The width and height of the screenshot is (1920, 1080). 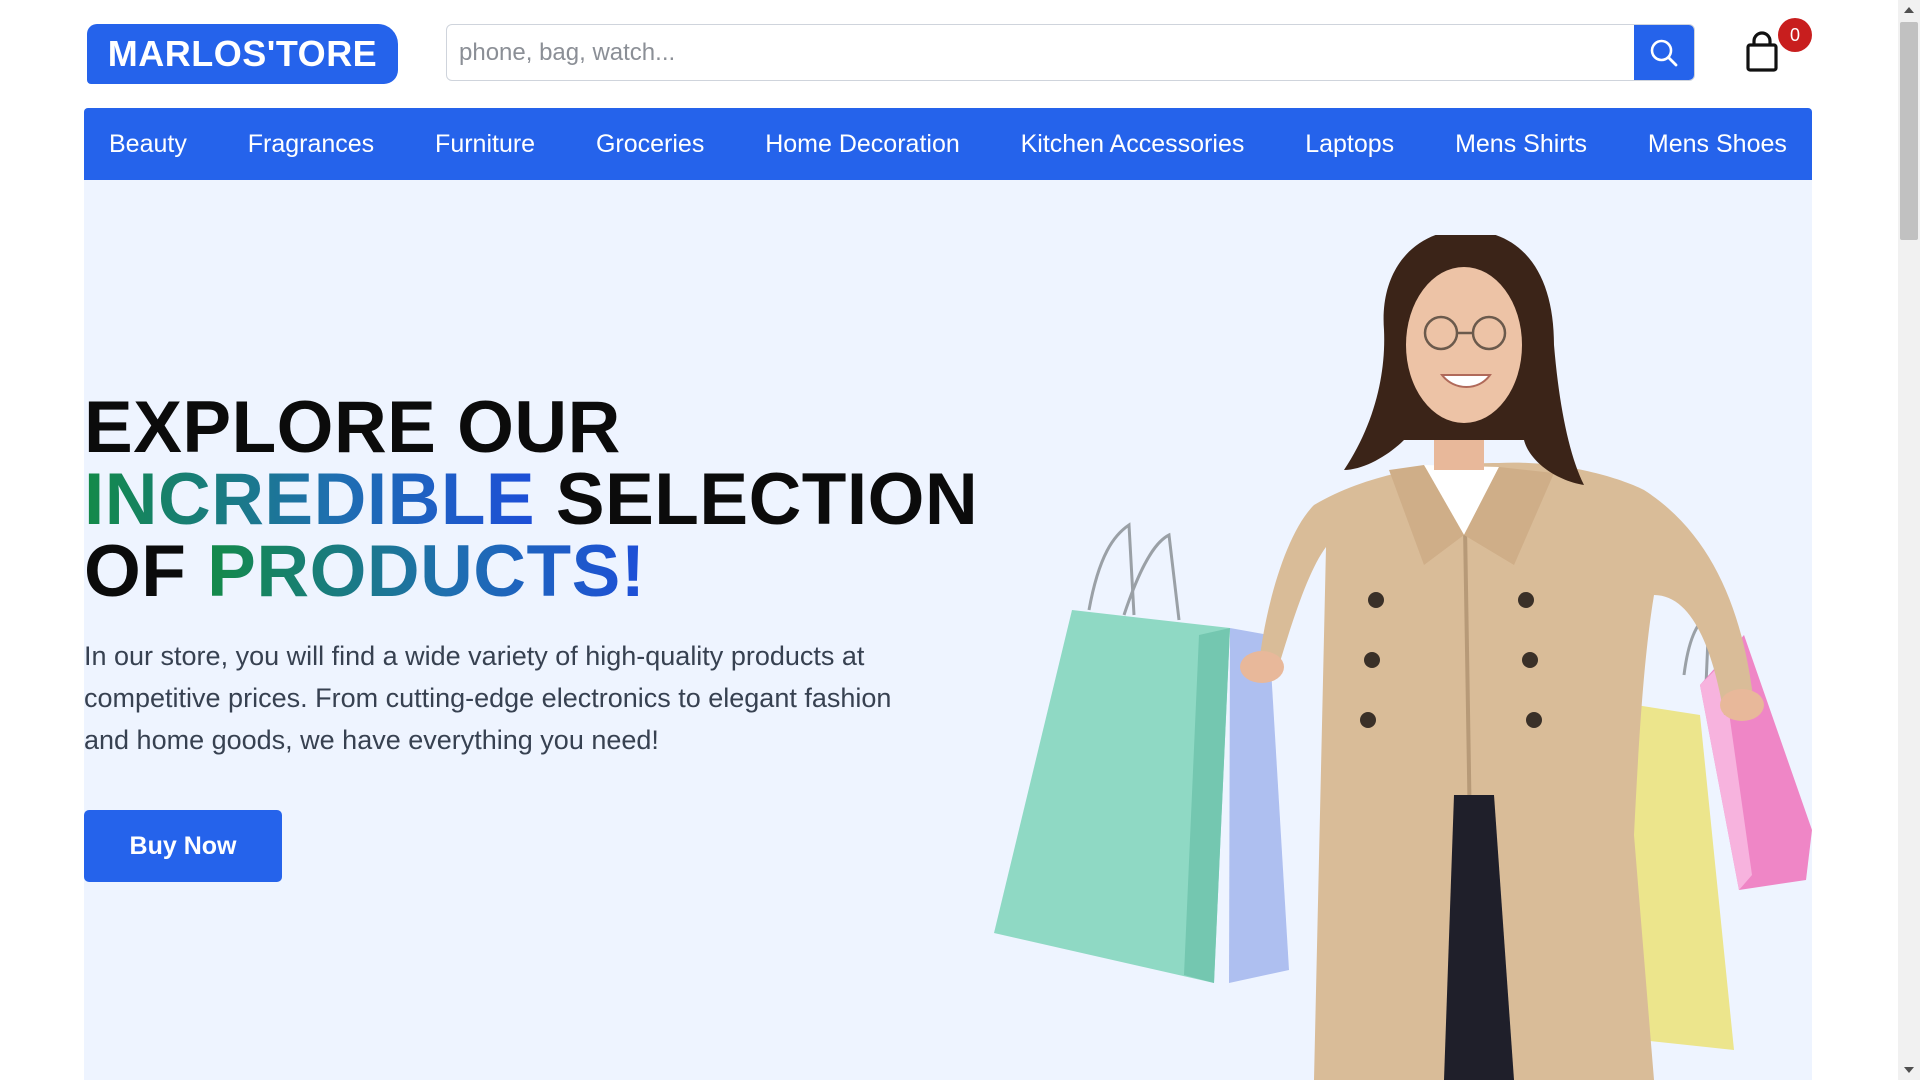 What do you see at coordinates (1909, 131) in the screenshot?
I see `scrollbar-thumb` at bounding box center [1909, 131].